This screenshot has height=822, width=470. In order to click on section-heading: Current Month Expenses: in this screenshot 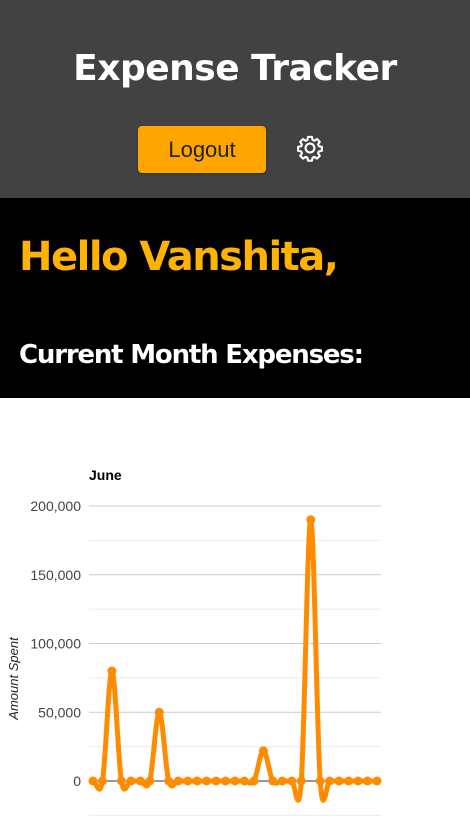, I will do `click(191, 355)`.